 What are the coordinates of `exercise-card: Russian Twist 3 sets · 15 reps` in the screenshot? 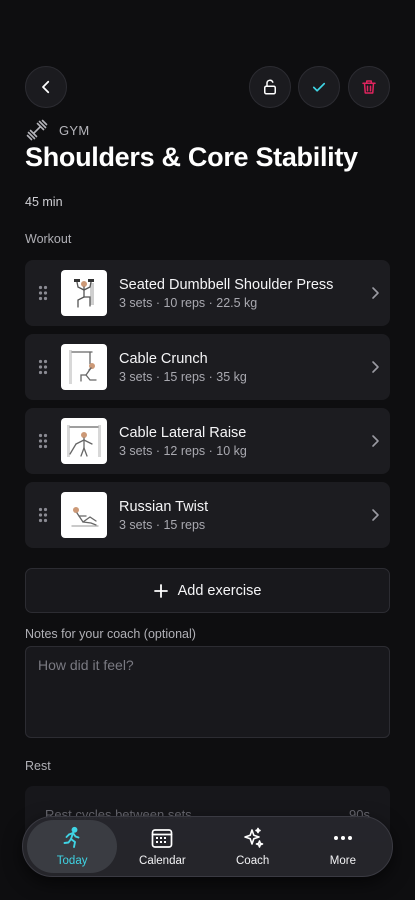 It's located at (207, 515).